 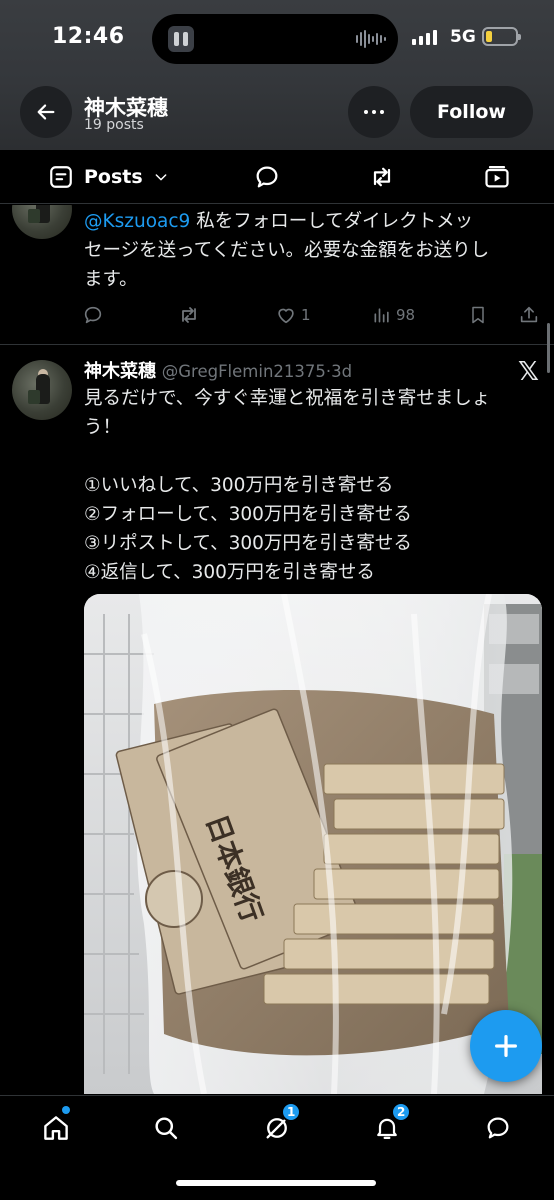 I want to click on post-actions: 1 98, so click(x=313, y=315).